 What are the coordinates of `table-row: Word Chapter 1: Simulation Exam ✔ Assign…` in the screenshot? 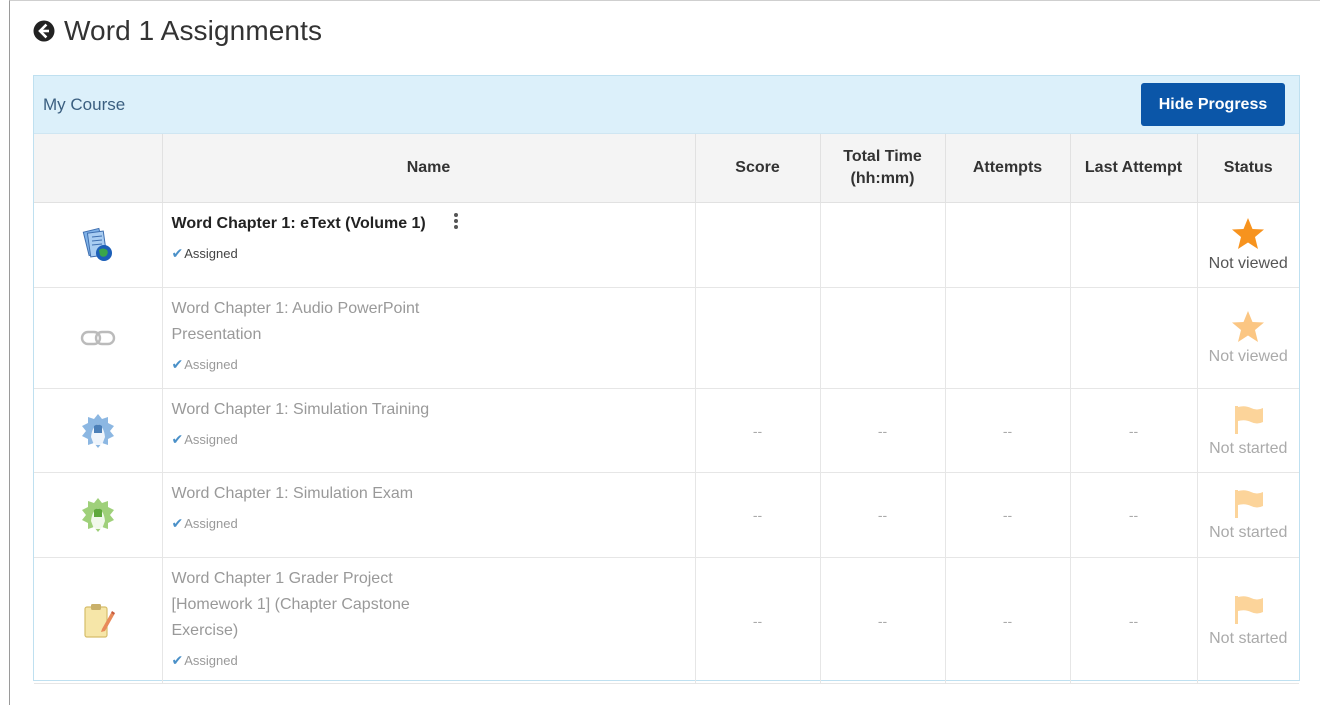 It's located at (666, 515).